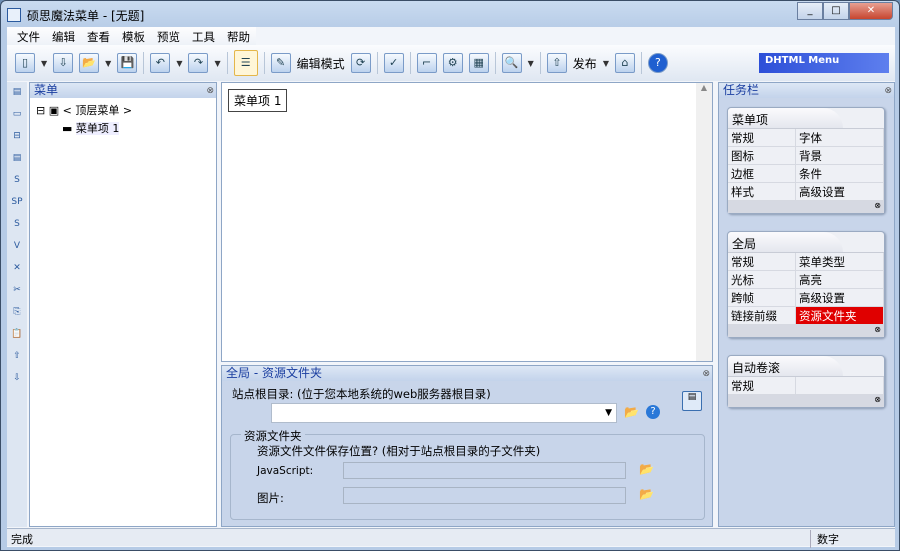 This screenshot has height=551, width=900. Describe the element at coordinates (17, 378) in the screenshot. I see `move-down-icon: ⇩` at that location.